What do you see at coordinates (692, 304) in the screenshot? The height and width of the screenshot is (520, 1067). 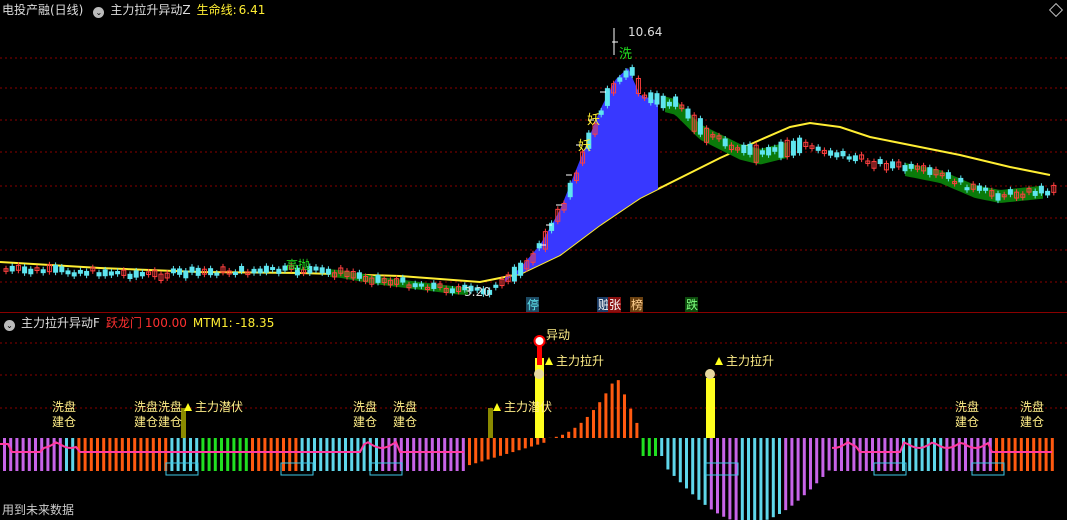 I see `tag-label: 跌` at bounding box center [692, 304].